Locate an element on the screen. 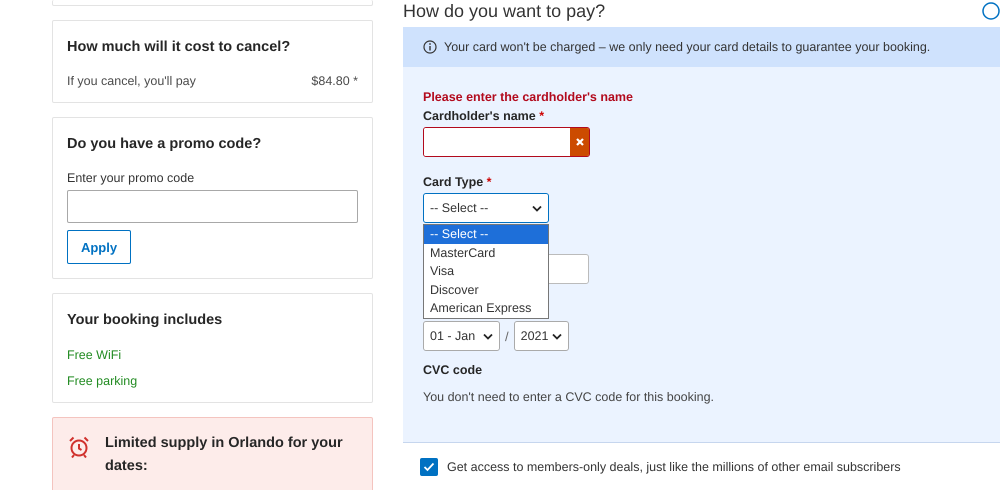 Image resolution: width=1000 pixels, height=490 pixels. dropdown-option: MasterCard is located at coordinates (486, 253).